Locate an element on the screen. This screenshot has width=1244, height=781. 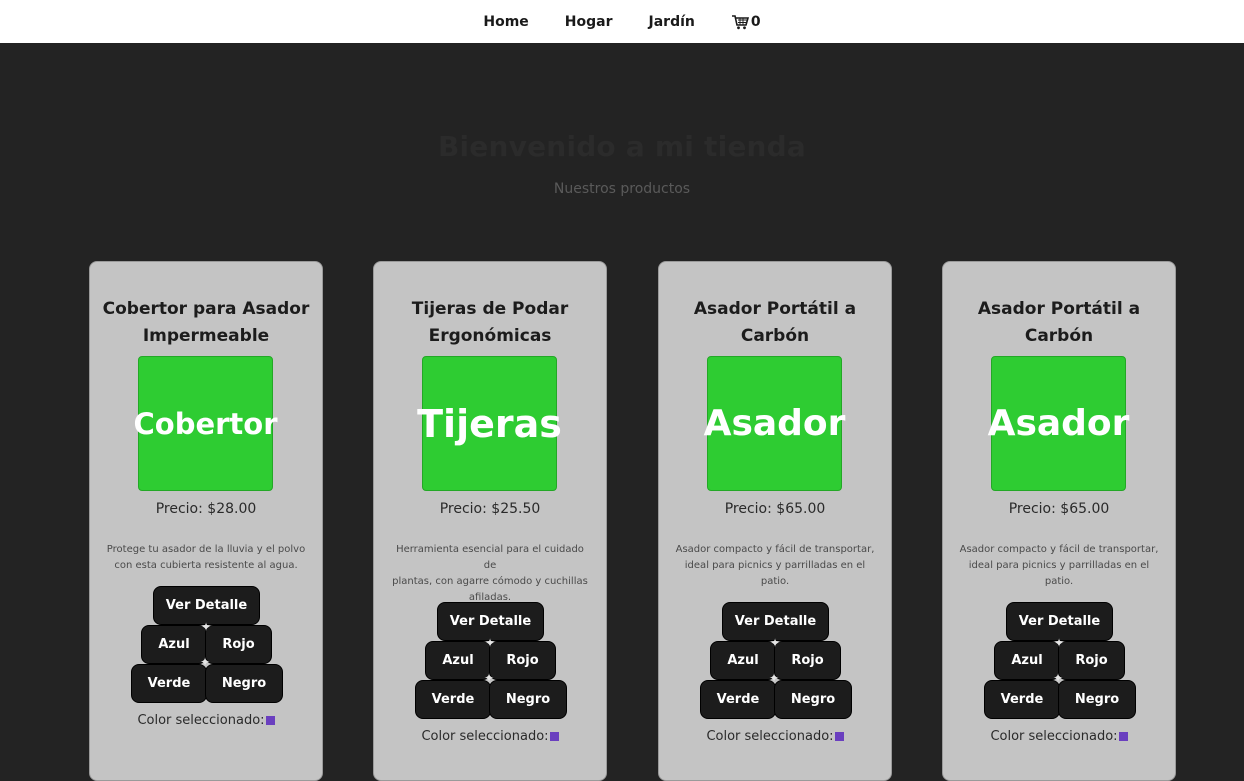
description-line: con esta cubierta resistente al agua. is located at coordinates (206, 565).